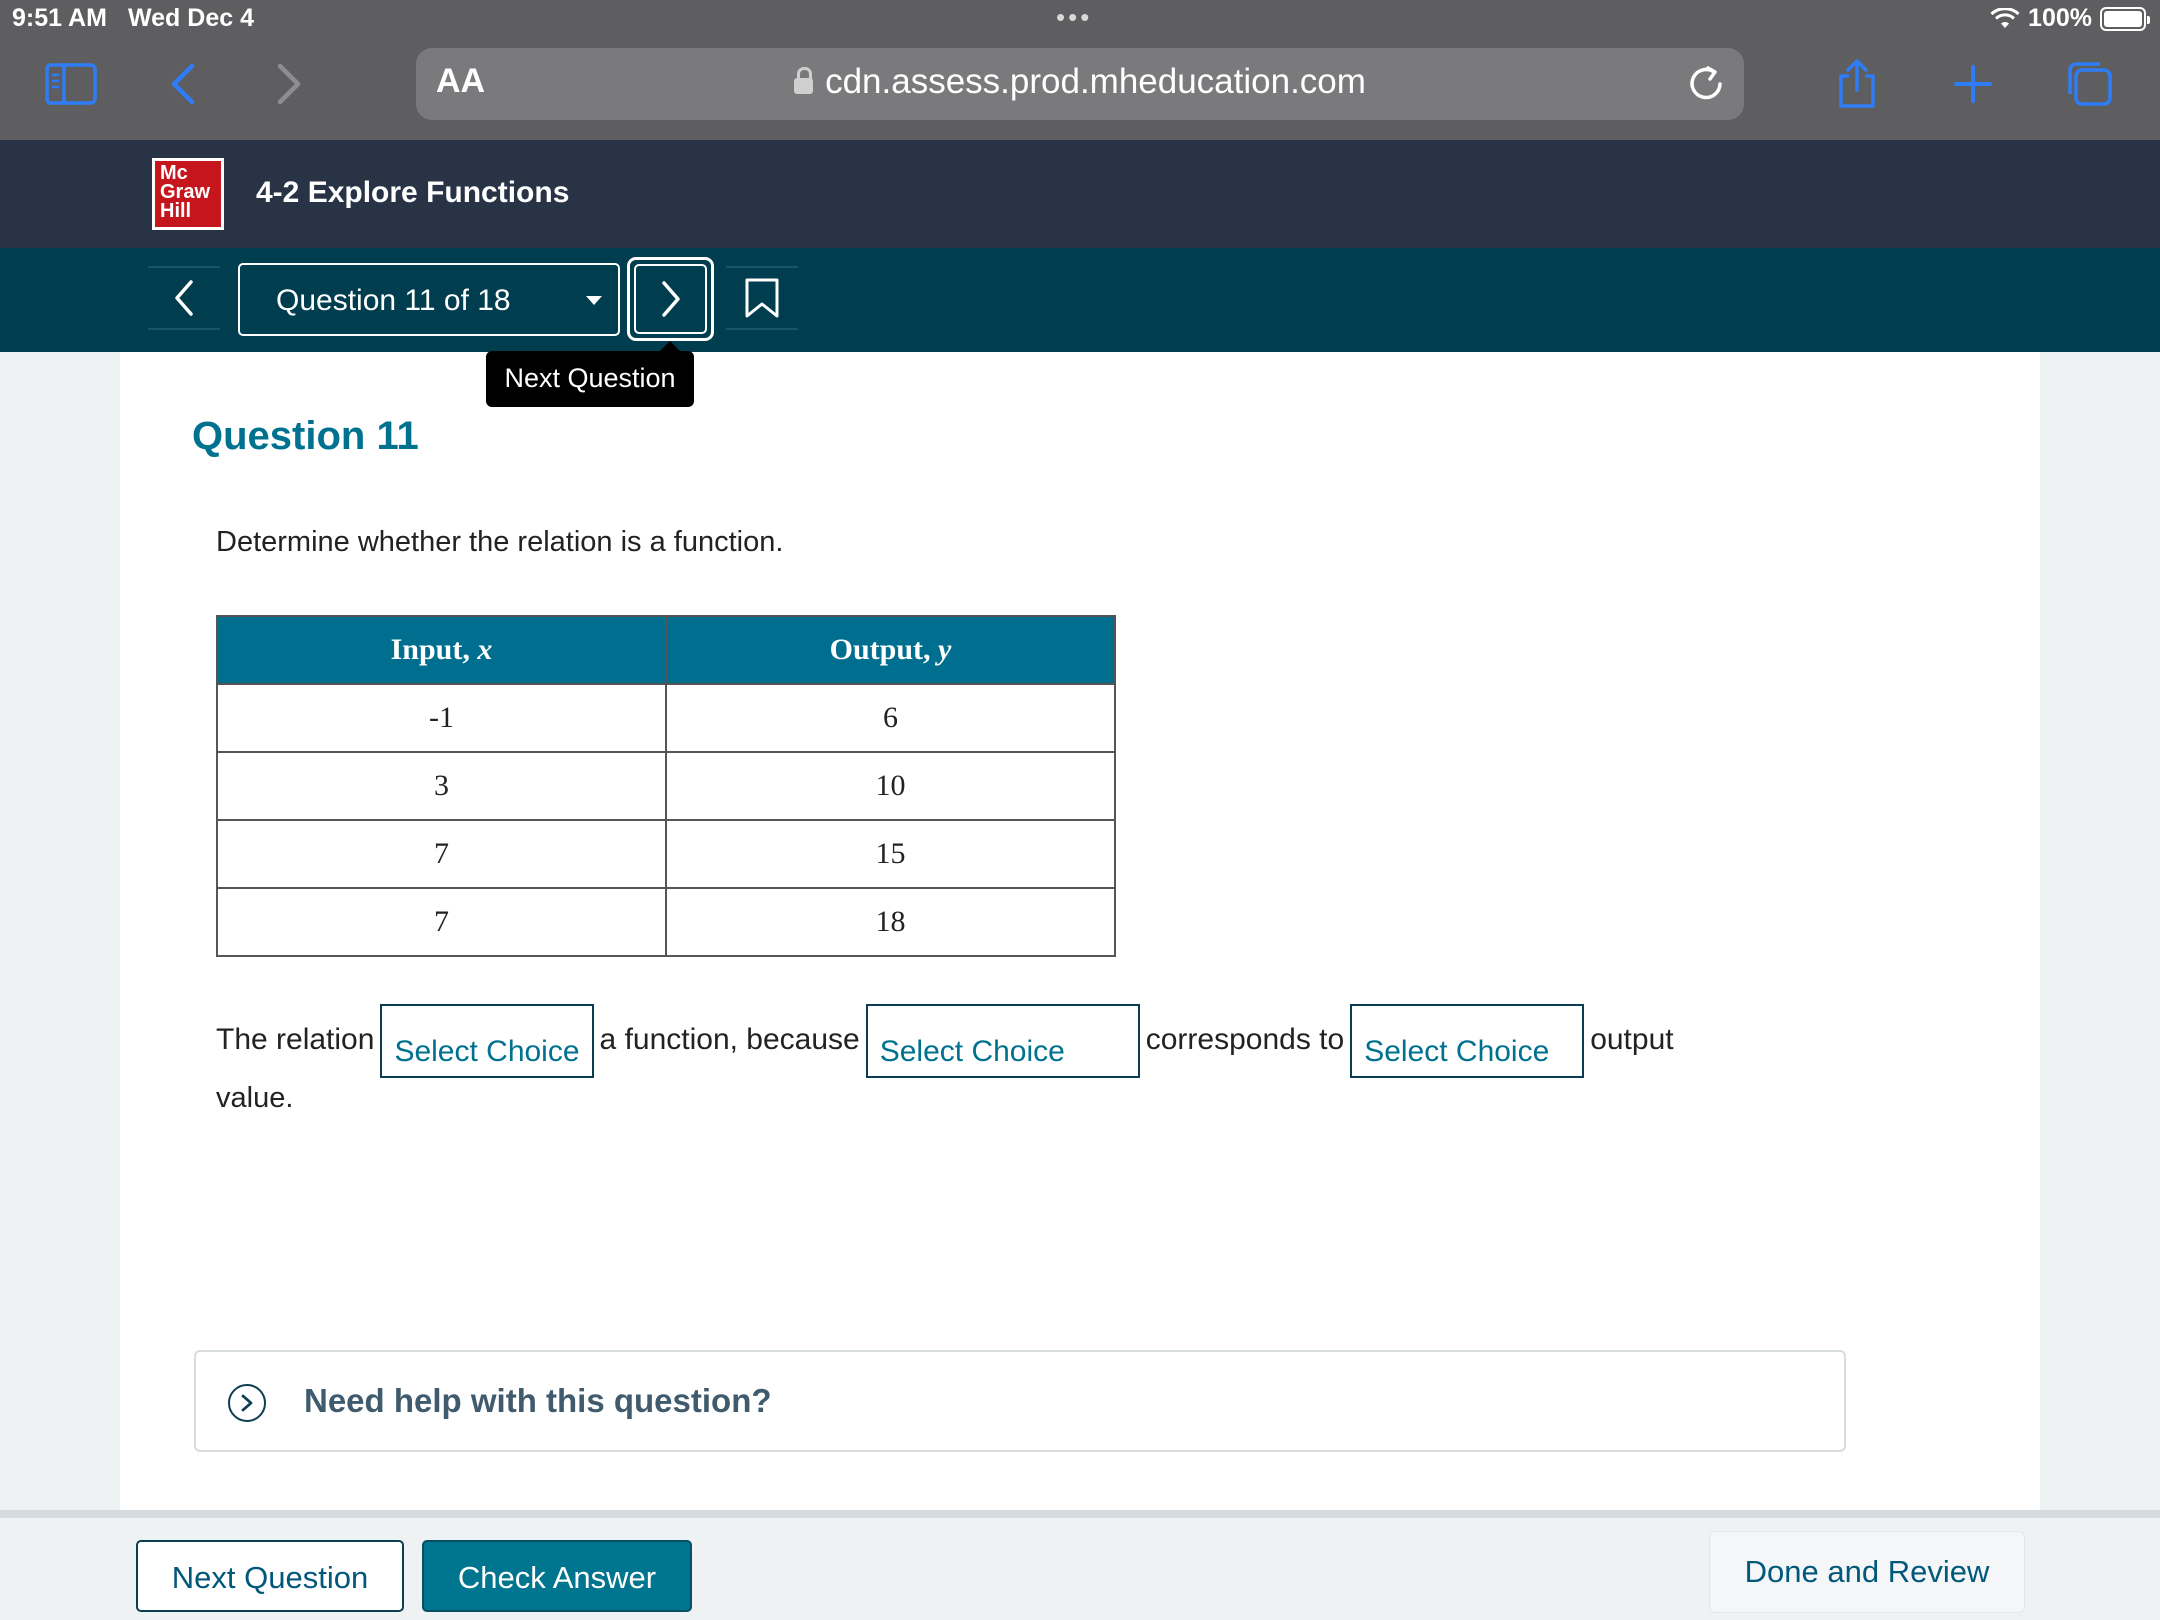  Describe the element at coordinates (59, 18) in the screenshot. I see `status-time: 9:51 AM` at that location.